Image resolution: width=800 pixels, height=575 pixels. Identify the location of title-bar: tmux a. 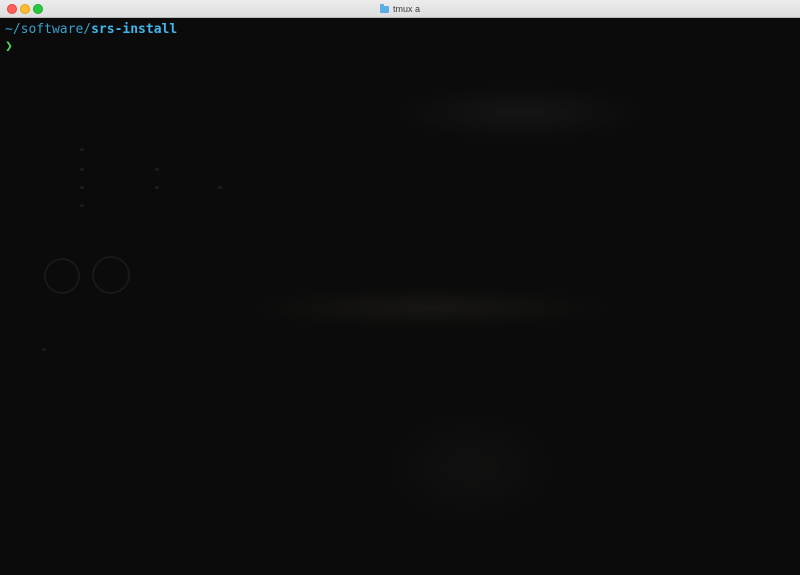
(400, 9).